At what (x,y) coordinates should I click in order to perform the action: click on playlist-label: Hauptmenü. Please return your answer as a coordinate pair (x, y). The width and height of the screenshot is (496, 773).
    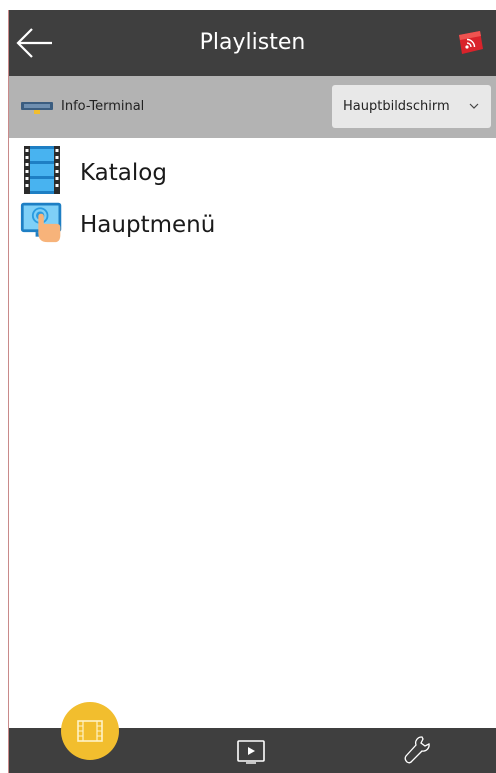
    Looking at the image, I should click on (148, 225).